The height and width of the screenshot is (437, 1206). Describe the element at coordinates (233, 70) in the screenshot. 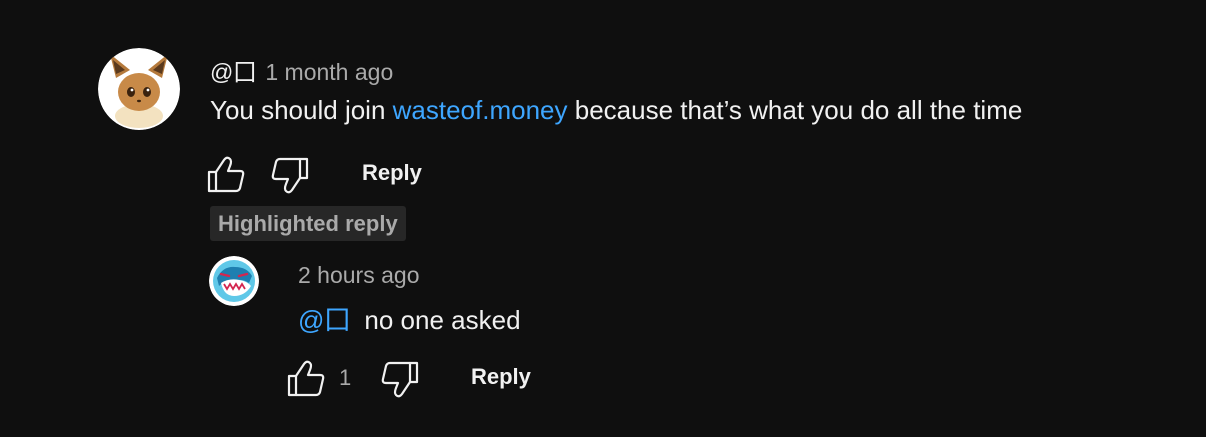

I see `comment-author: @囗` at that location.